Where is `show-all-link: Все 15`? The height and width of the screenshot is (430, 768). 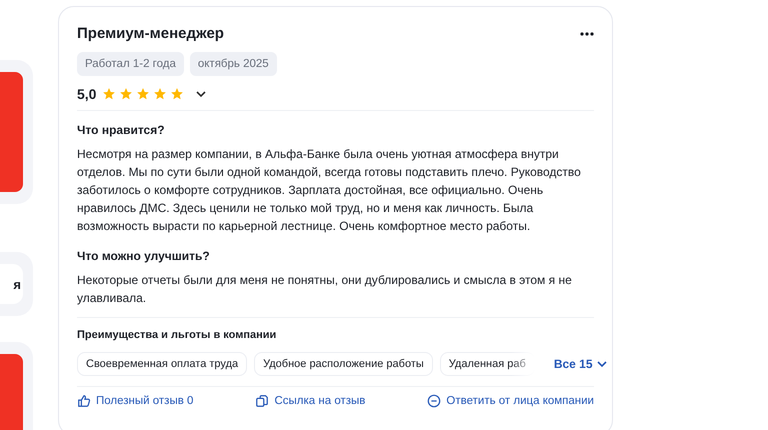 show-all-link: Все 15 is located at coordinates (580, 364).